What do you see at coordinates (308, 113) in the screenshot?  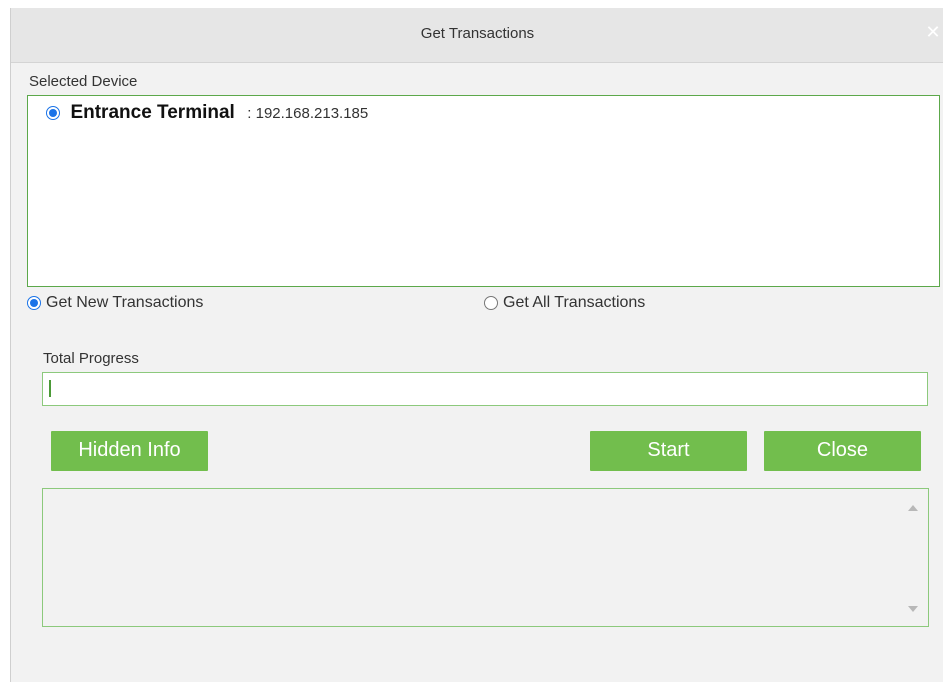 I see `device-ip: : 192.168.213.185` at bounding box center [308, 113].